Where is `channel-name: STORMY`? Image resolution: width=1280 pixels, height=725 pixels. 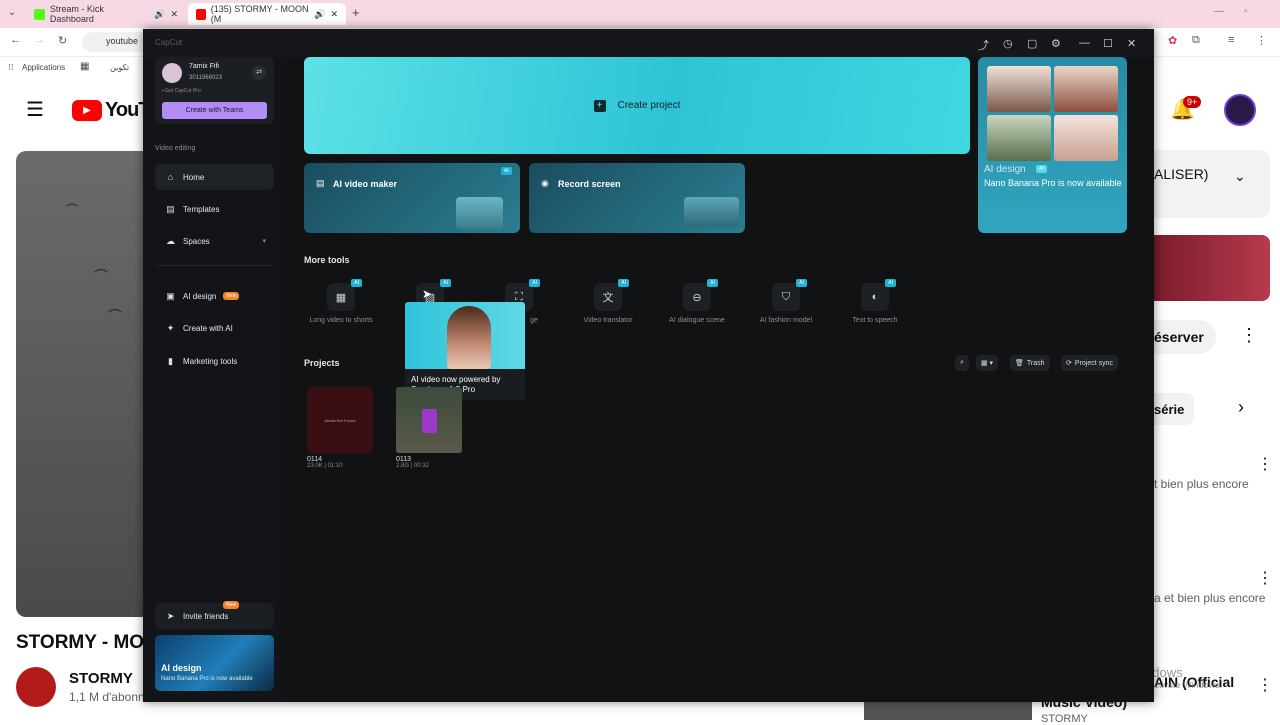
channel-name: STORMY is located at coordinates (101, 678).